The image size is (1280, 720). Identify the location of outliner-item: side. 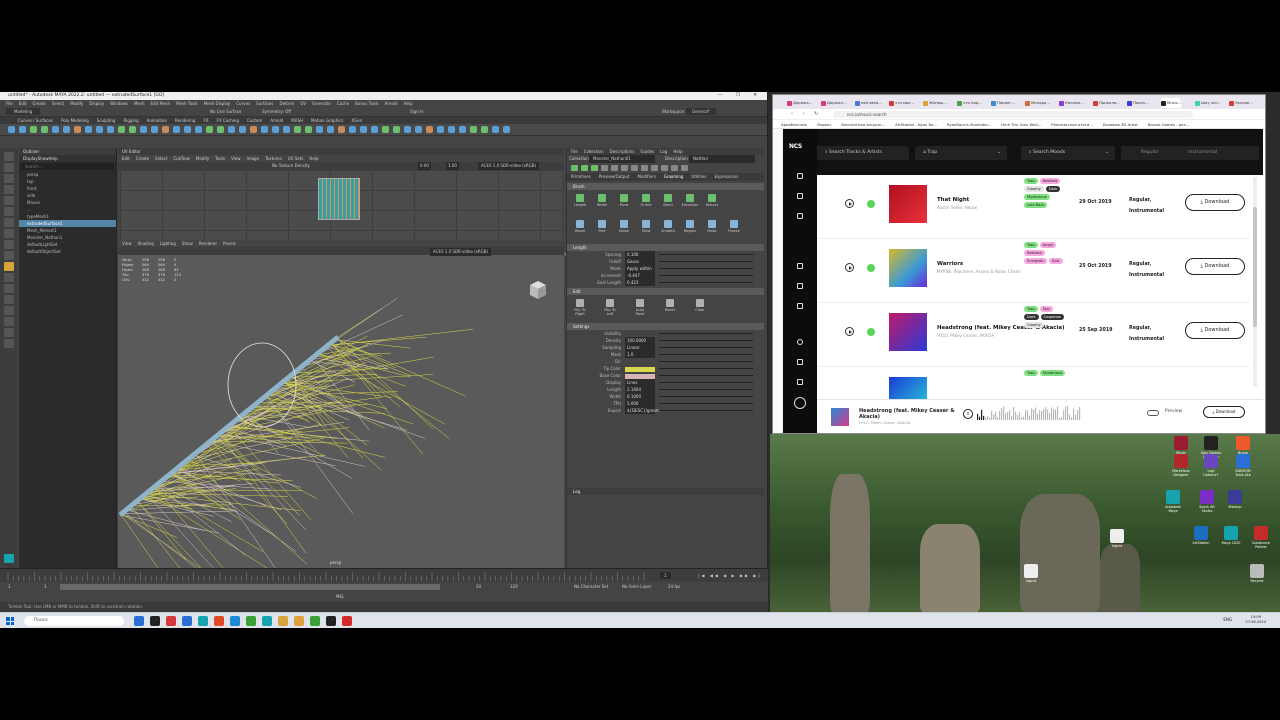
(67, 195).